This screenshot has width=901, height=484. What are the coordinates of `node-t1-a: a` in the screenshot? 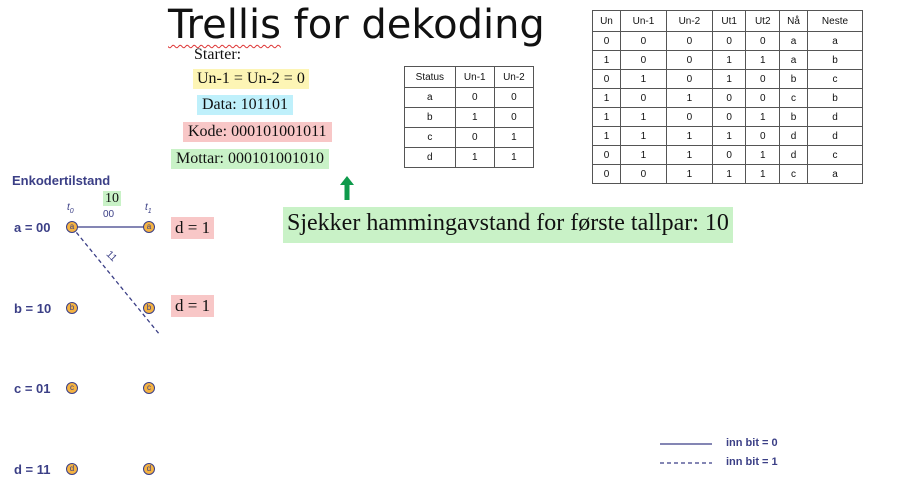 It's located at (149, 227).